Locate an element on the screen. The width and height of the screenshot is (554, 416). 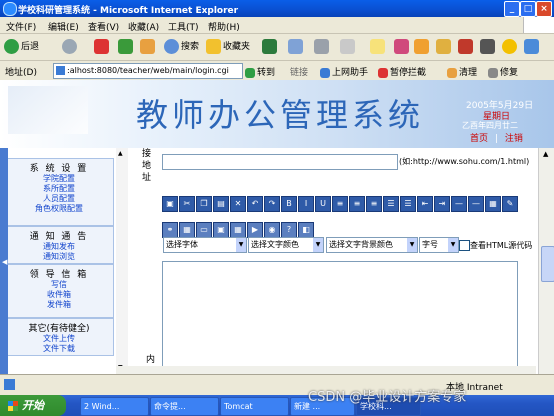
editor-cut-icon: ✂ is located at coordinates (187, 204).